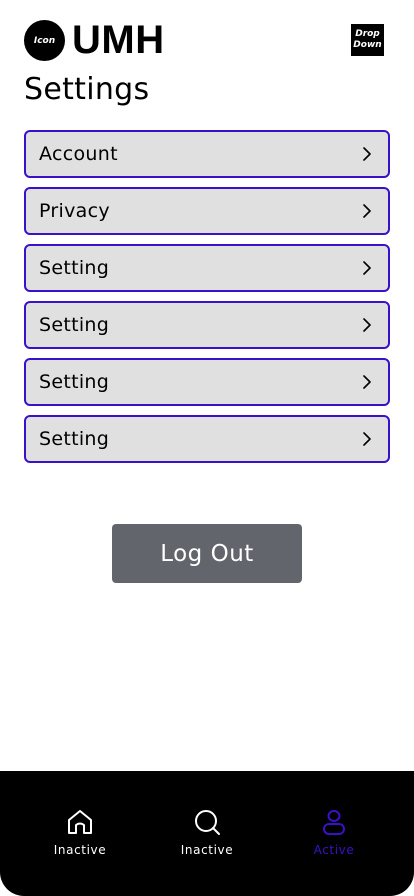 This screenshot has width=414, height=896. I want to click on dropdown-label: Drop Down, so click(367, 39).